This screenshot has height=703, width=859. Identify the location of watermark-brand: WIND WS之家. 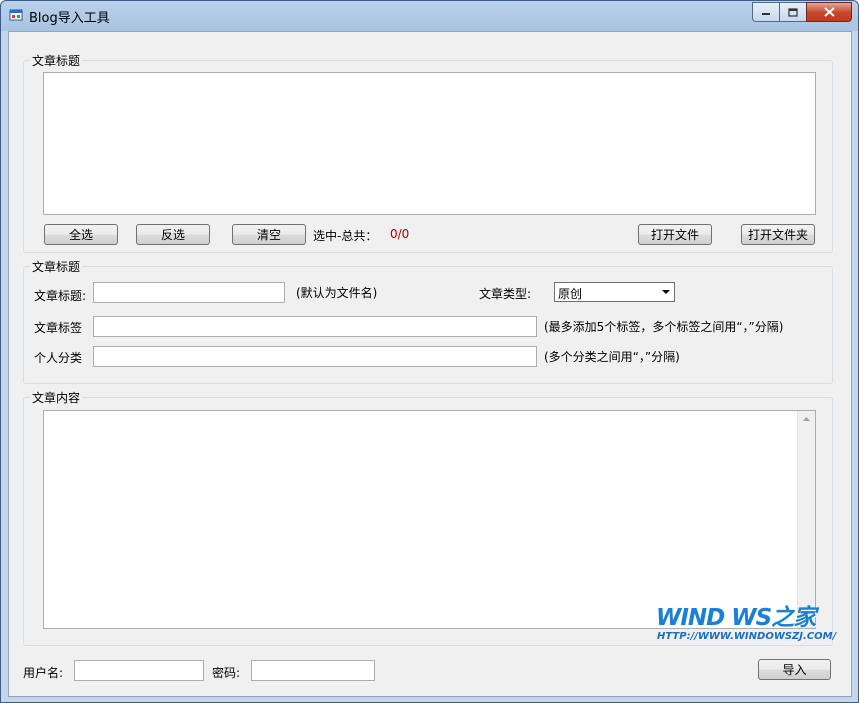
(736, 618).